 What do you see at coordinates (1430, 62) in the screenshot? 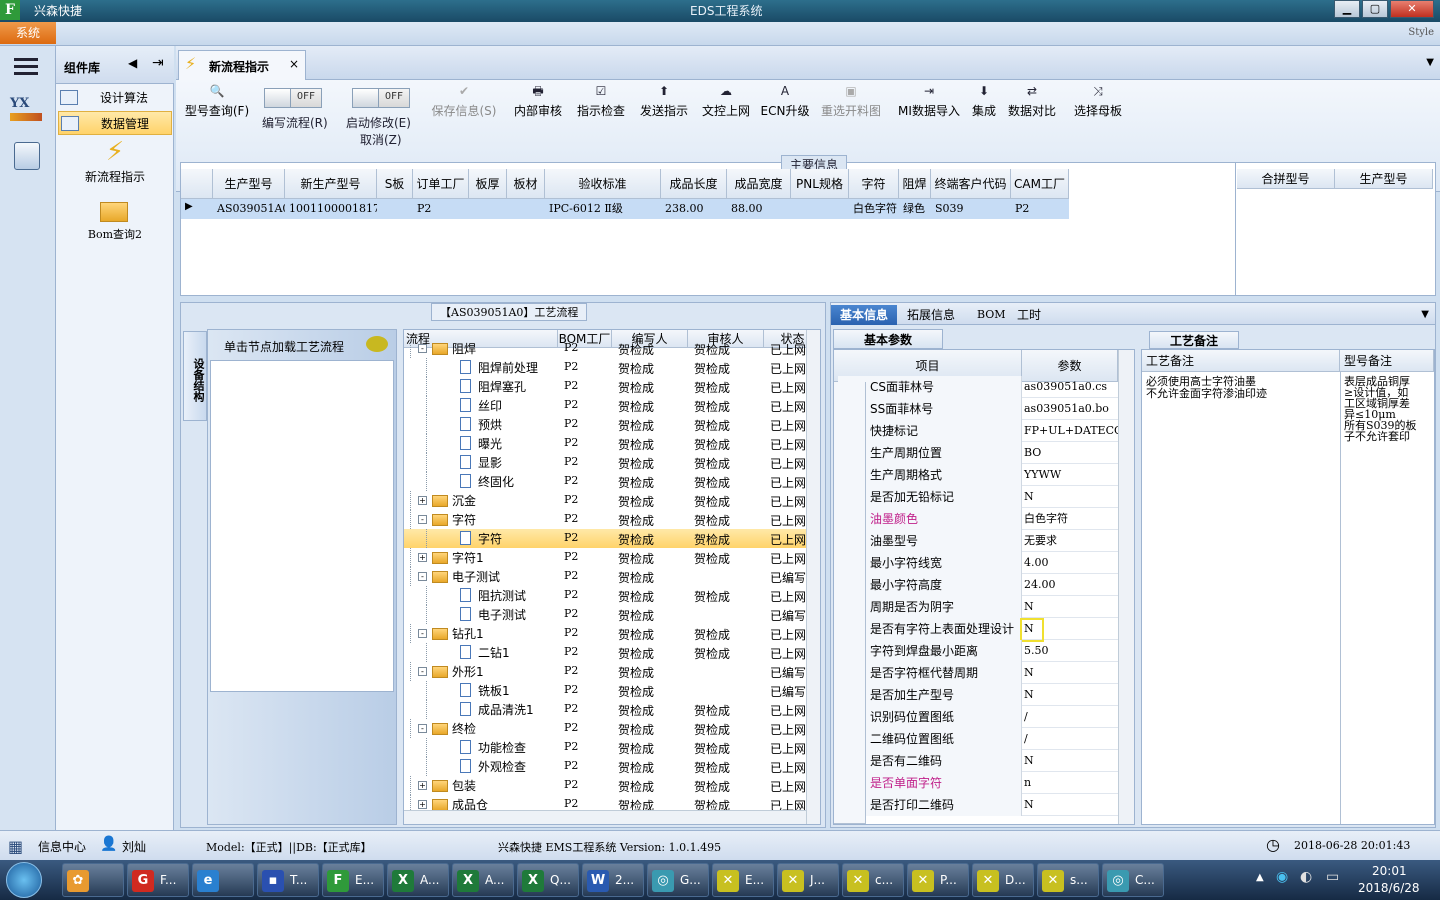
I see `tab-menu-icon: ▼` at bounding box center [1430, 62].